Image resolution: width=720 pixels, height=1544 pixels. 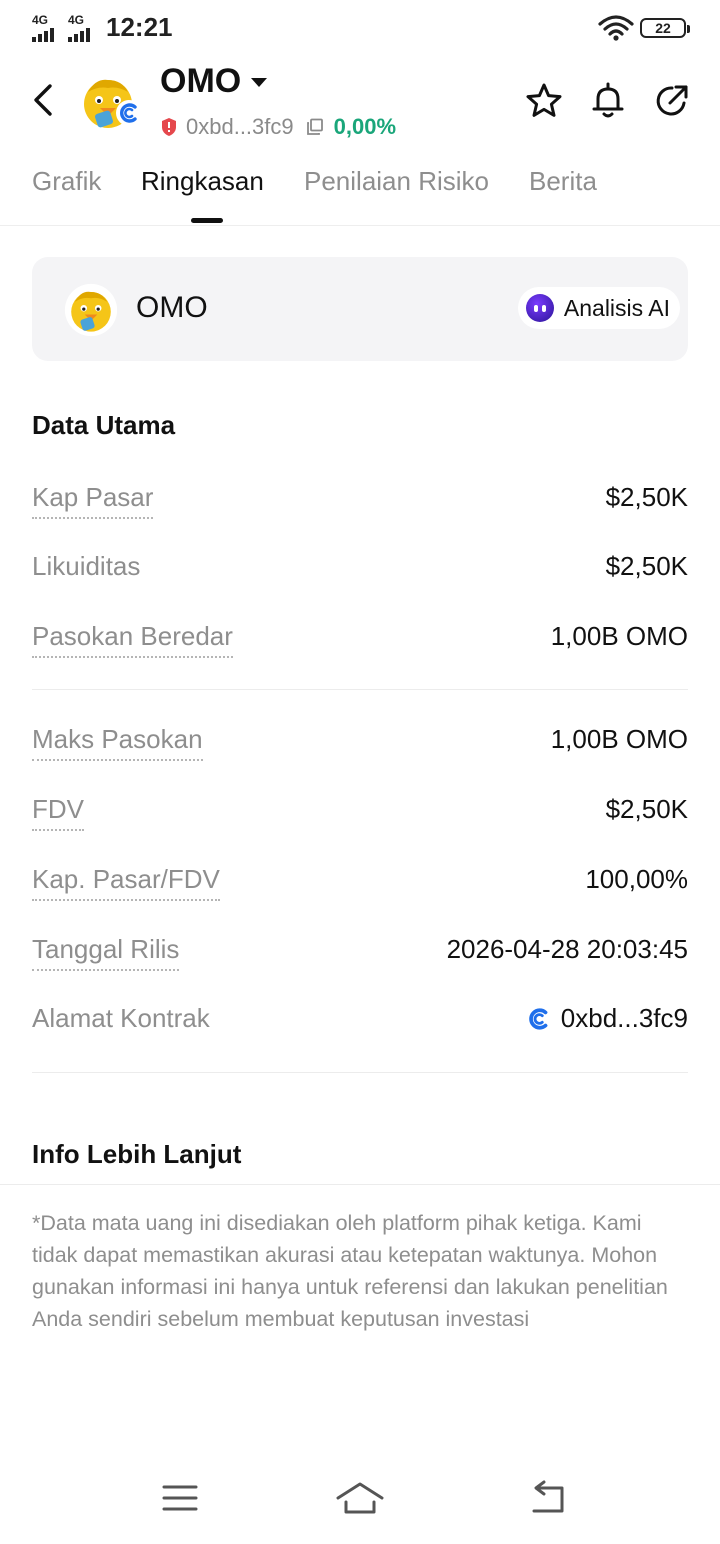 What do you see at coordinates (360, 812) in the screenshot?
I see `data-row-fdv: FDV $2,50K` at bounding box center [360, 812].